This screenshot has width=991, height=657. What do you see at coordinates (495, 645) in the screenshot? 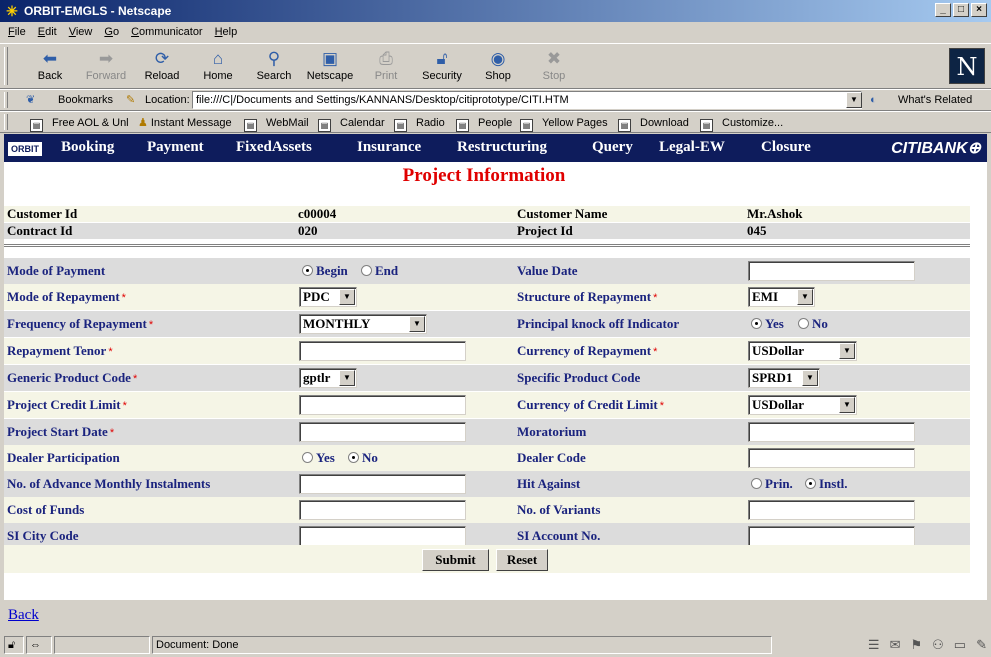
I see `status-bar: 🔓︎ ⇔ Document: Done ☰ ✉ ⚑ ⚇ ▭ ✎` at bounding box center [495, 645].